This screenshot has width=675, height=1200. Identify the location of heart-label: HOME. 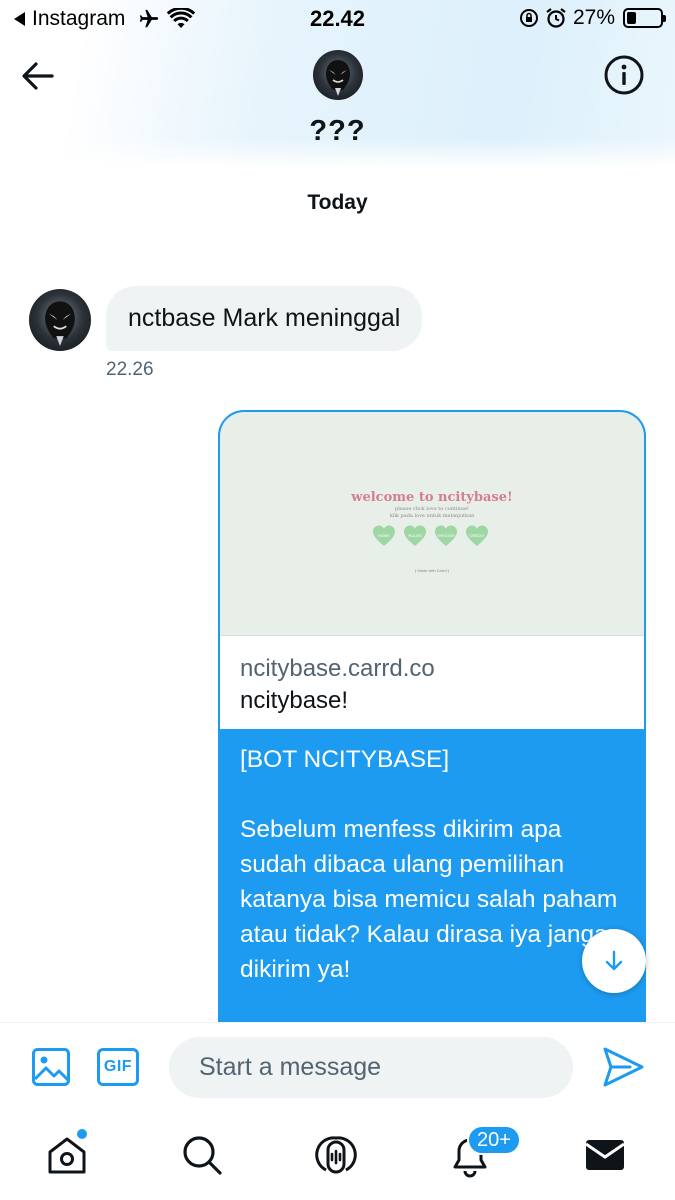
(384, 535).